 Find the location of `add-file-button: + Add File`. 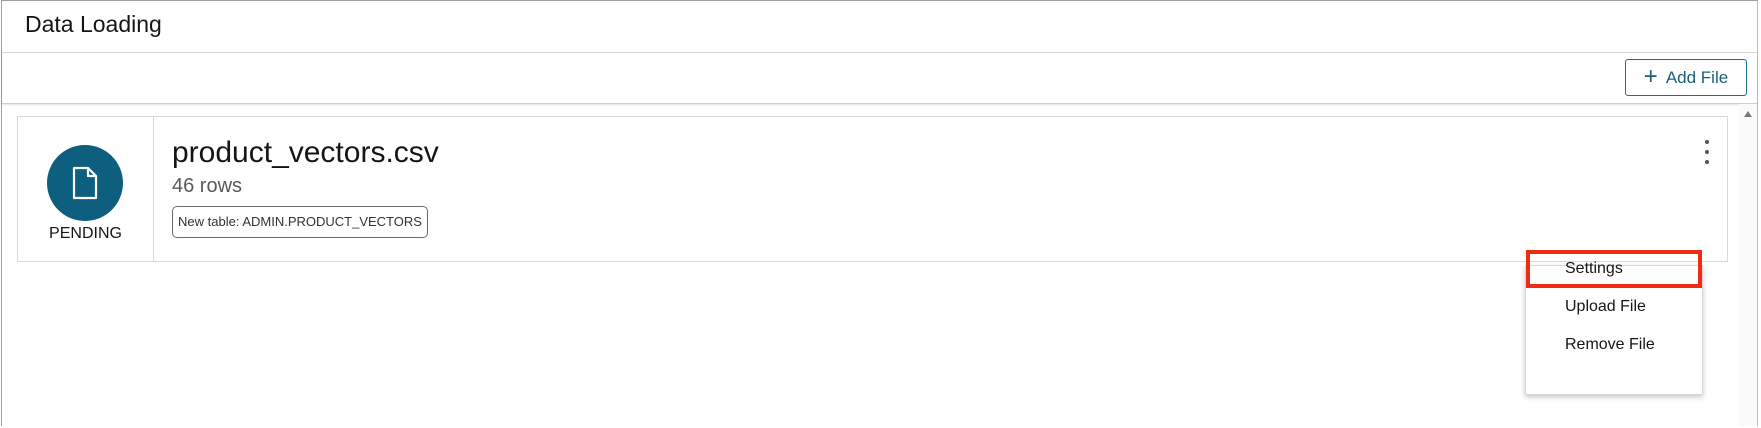

add-file-button: + Add File is located at coordinates (1686, 77).